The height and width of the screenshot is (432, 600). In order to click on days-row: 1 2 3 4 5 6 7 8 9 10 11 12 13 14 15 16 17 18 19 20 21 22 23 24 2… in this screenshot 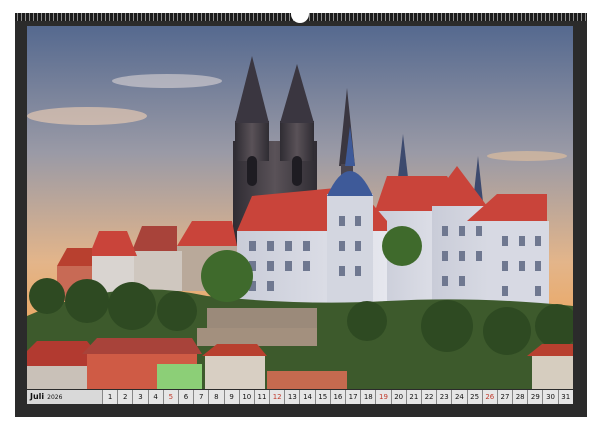, I will do `click(338, 397)`.